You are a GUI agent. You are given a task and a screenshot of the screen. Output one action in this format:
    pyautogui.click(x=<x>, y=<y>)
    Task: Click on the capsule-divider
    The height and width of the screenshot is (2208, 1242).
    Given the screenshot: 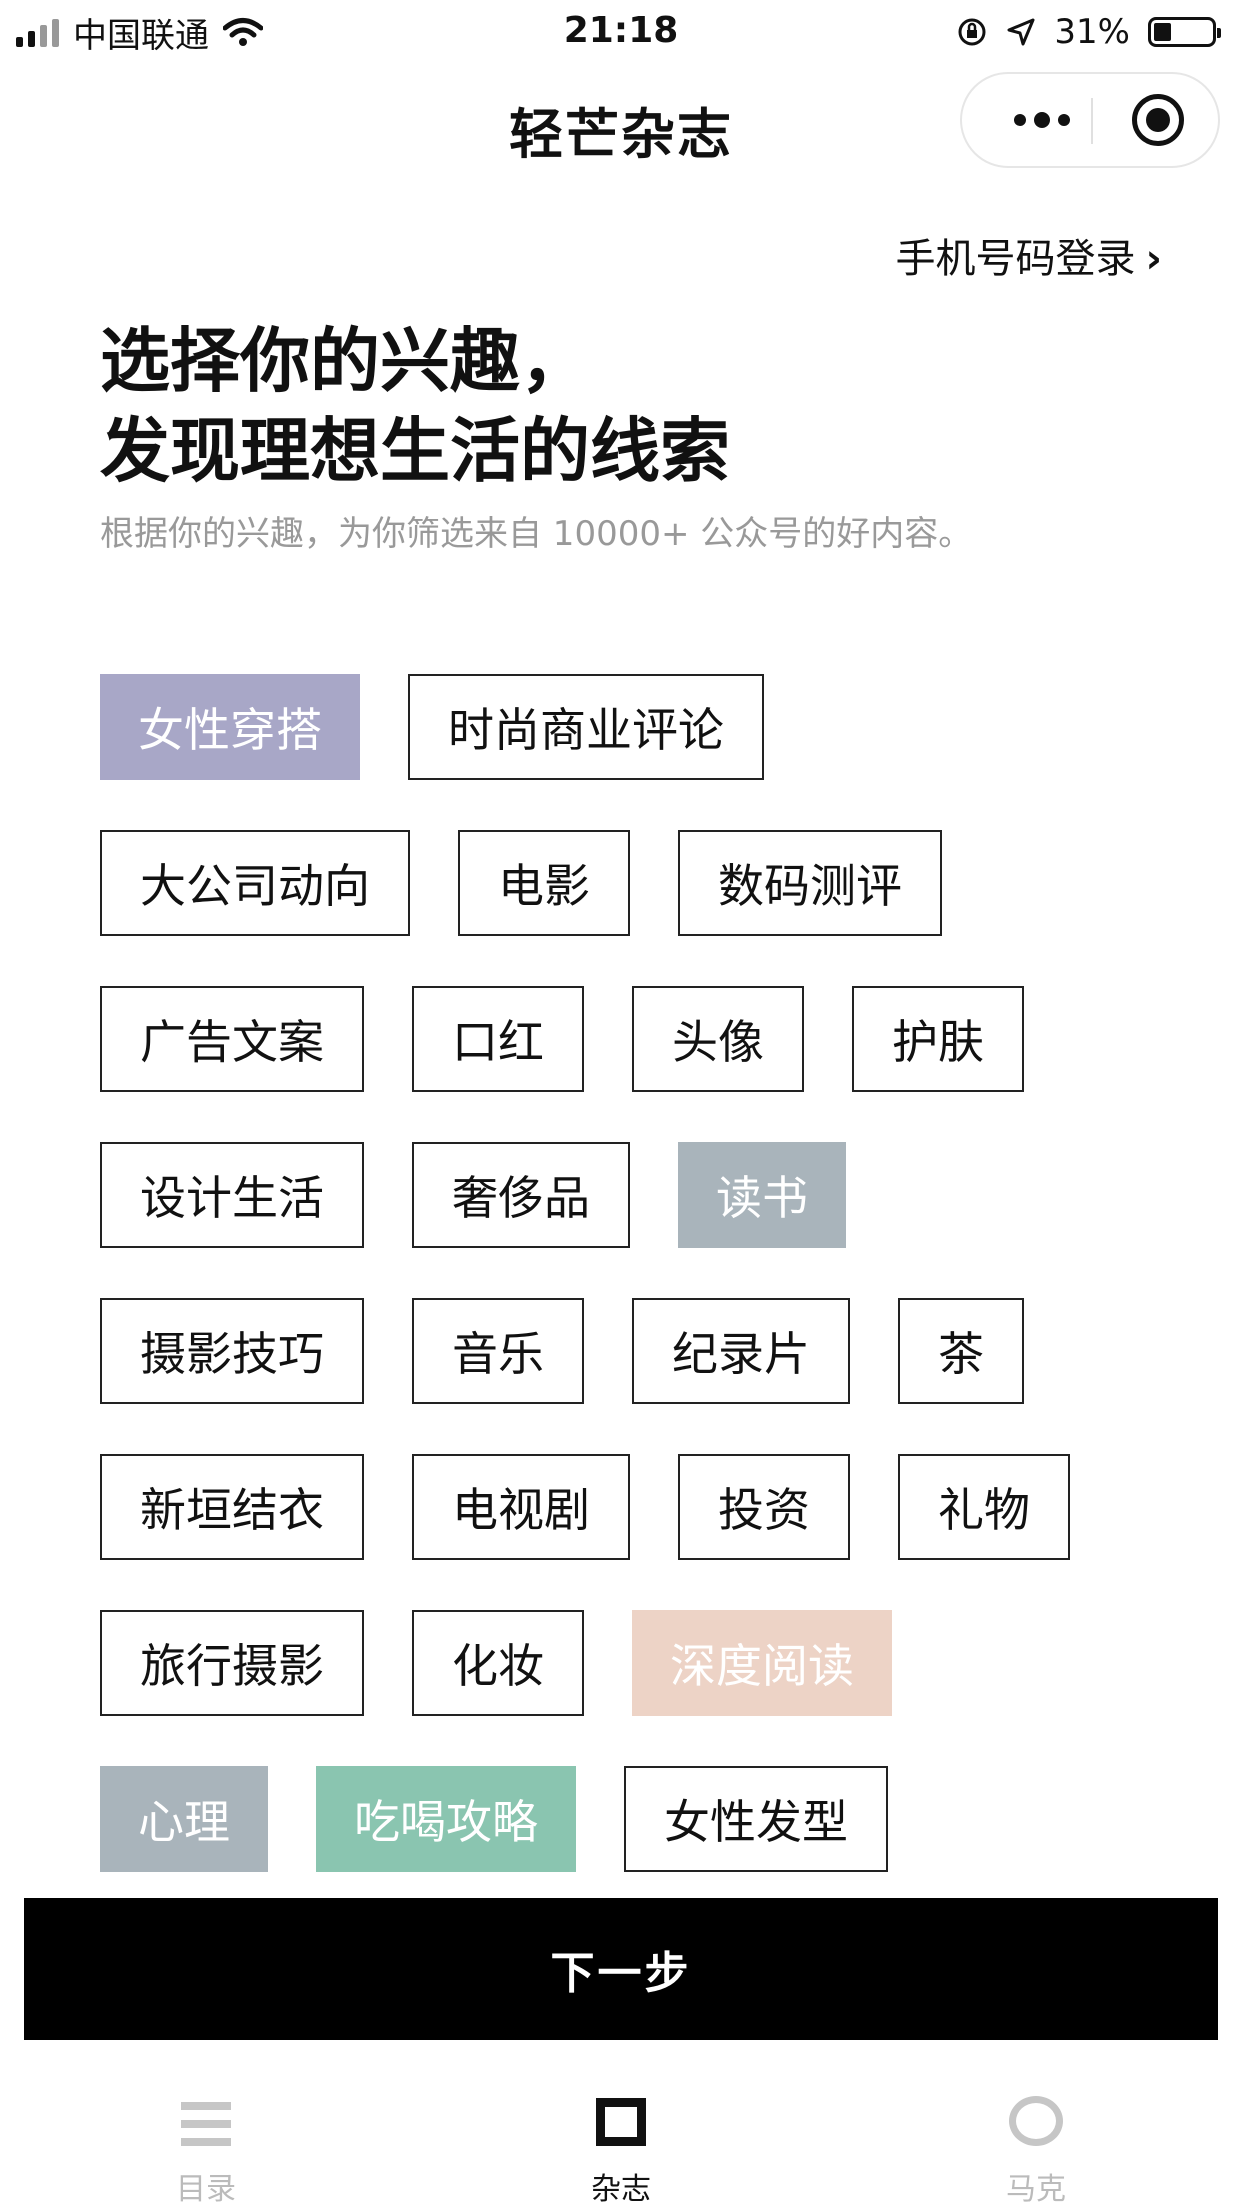 What is the action you would take?
    pyautogui.click(x=1092, y=121)
    